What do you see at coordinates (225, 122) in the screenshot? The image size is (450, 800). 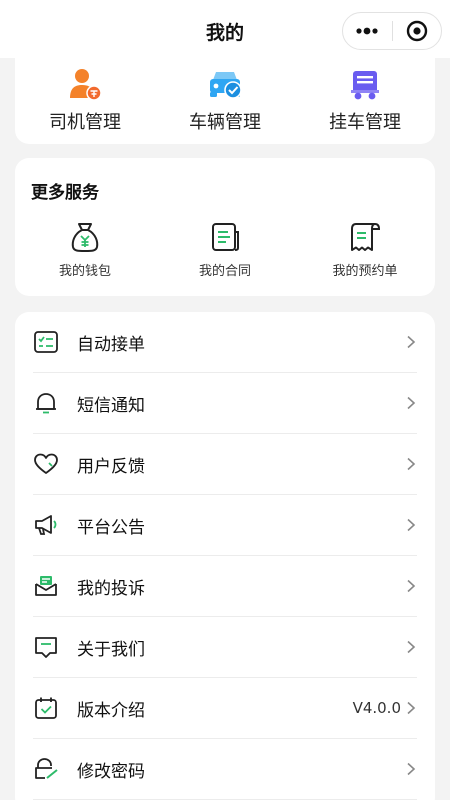 I see `vehicle-management-label: 车辆管理` at bounding box center [225, 122].